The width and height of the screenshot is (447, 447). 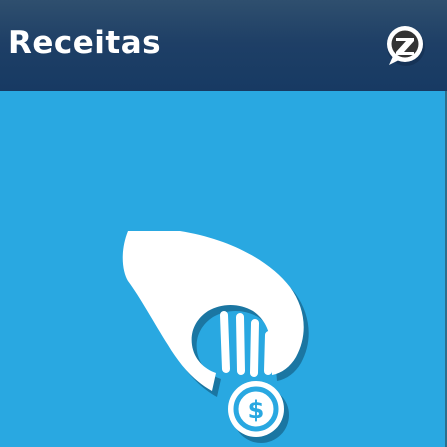 What do you see at coordinates (85, 43) in the screenshot?
I see `page-title: Receitas` at bounding box center [85, 43].